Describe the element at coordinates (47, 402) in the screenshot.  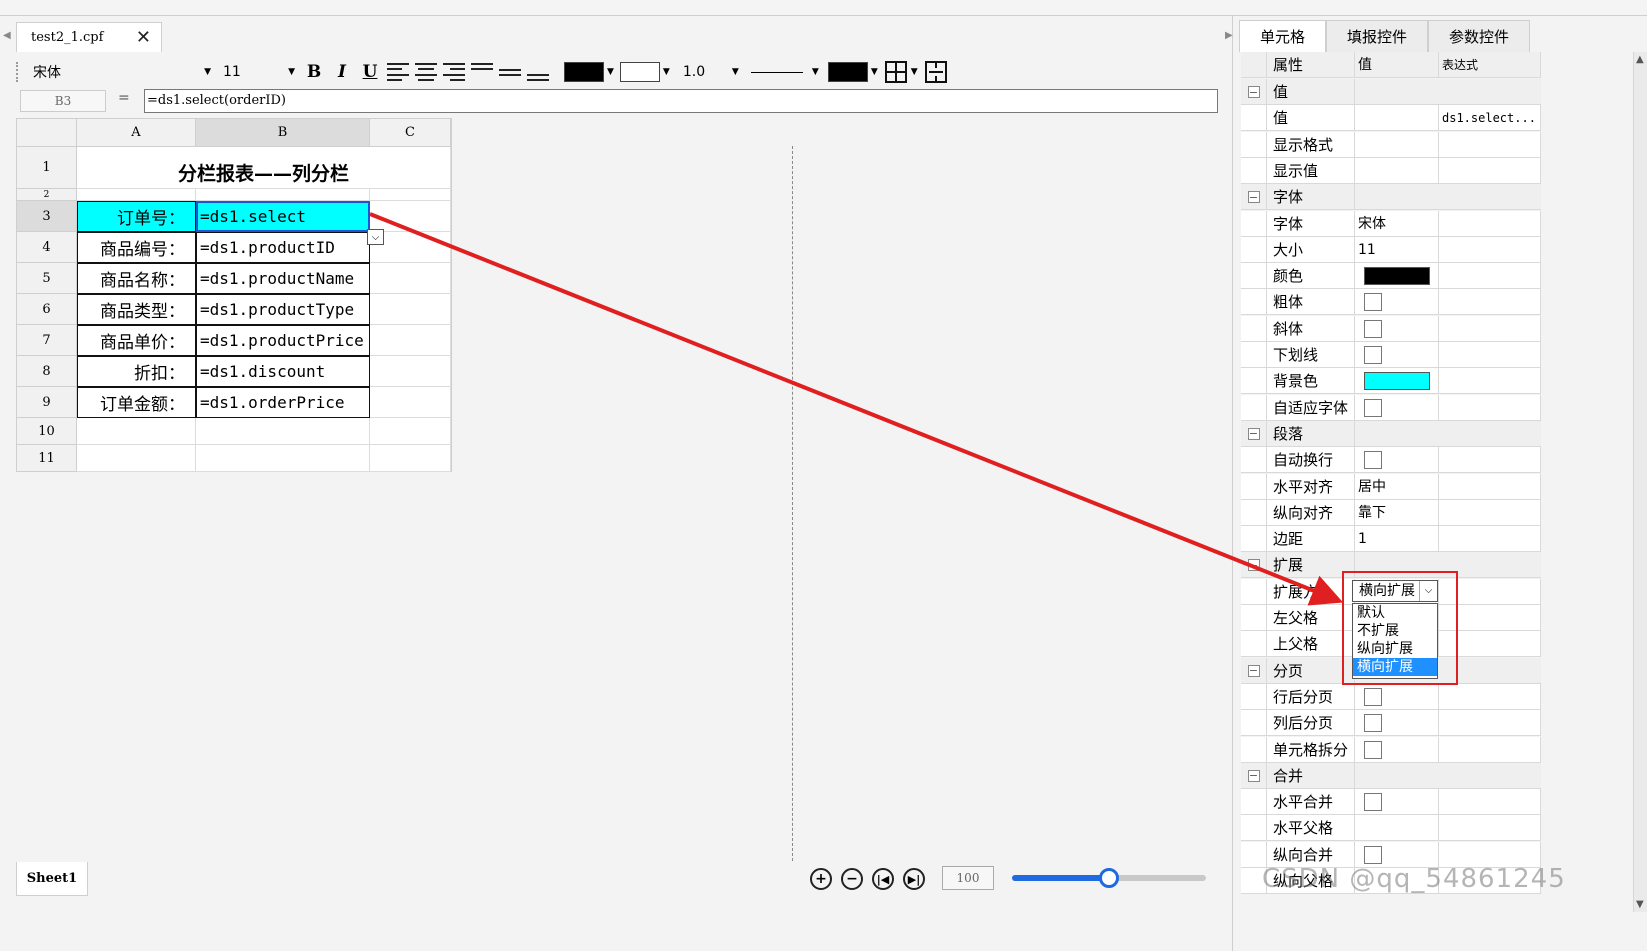
I see `row-header: 9` at that location.